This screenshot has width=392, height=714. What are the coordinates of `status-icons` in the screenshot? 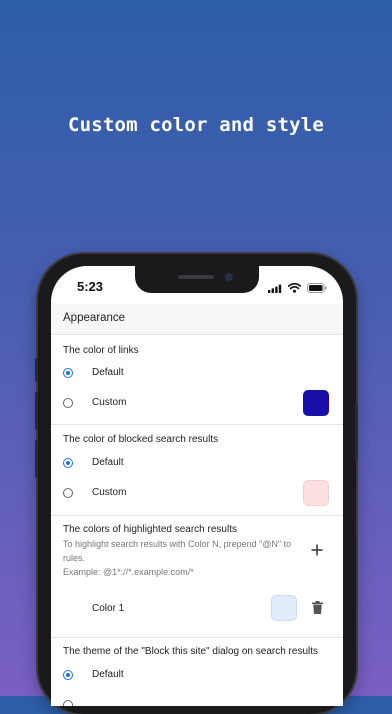 It's located at (297, 289).